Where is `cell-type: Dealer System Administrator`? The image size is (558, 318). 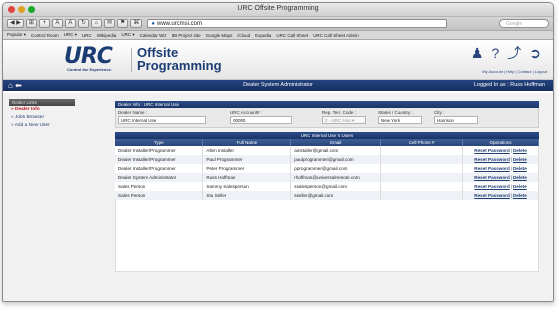 cell-type: Dealer System Administrator is located at coordinates (159, 177).